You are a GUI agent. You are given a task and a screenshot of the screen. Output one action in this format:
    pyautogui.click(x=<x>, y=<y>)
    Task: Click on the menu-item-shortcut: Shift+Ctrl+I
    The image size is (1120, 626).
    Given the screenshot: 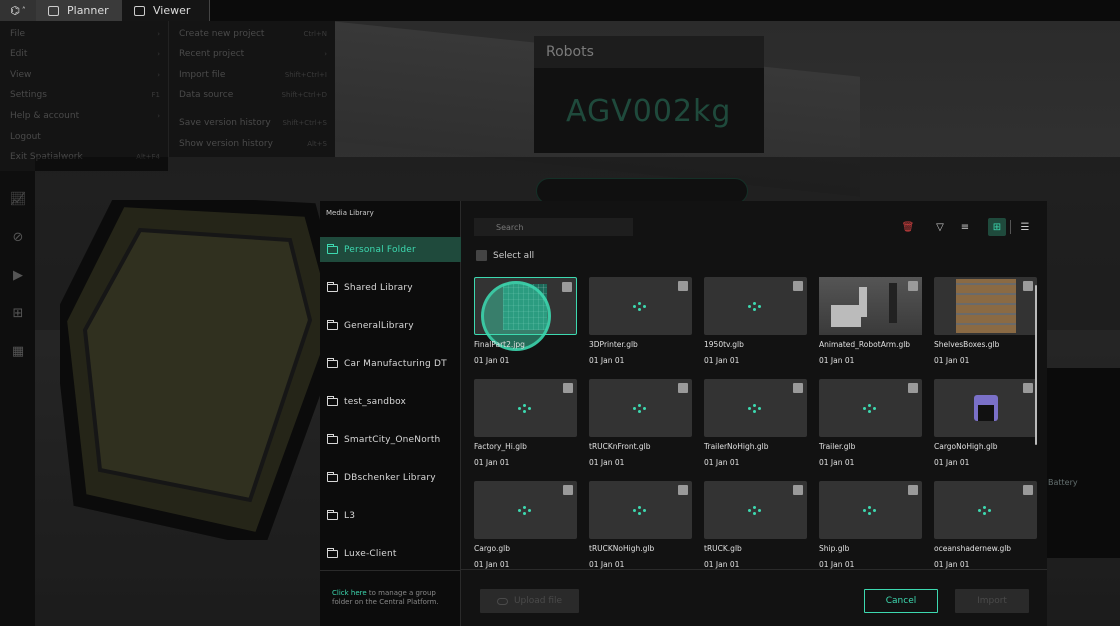 What is the action you would take?
    pyautogui.click(x=305, y=75)
    